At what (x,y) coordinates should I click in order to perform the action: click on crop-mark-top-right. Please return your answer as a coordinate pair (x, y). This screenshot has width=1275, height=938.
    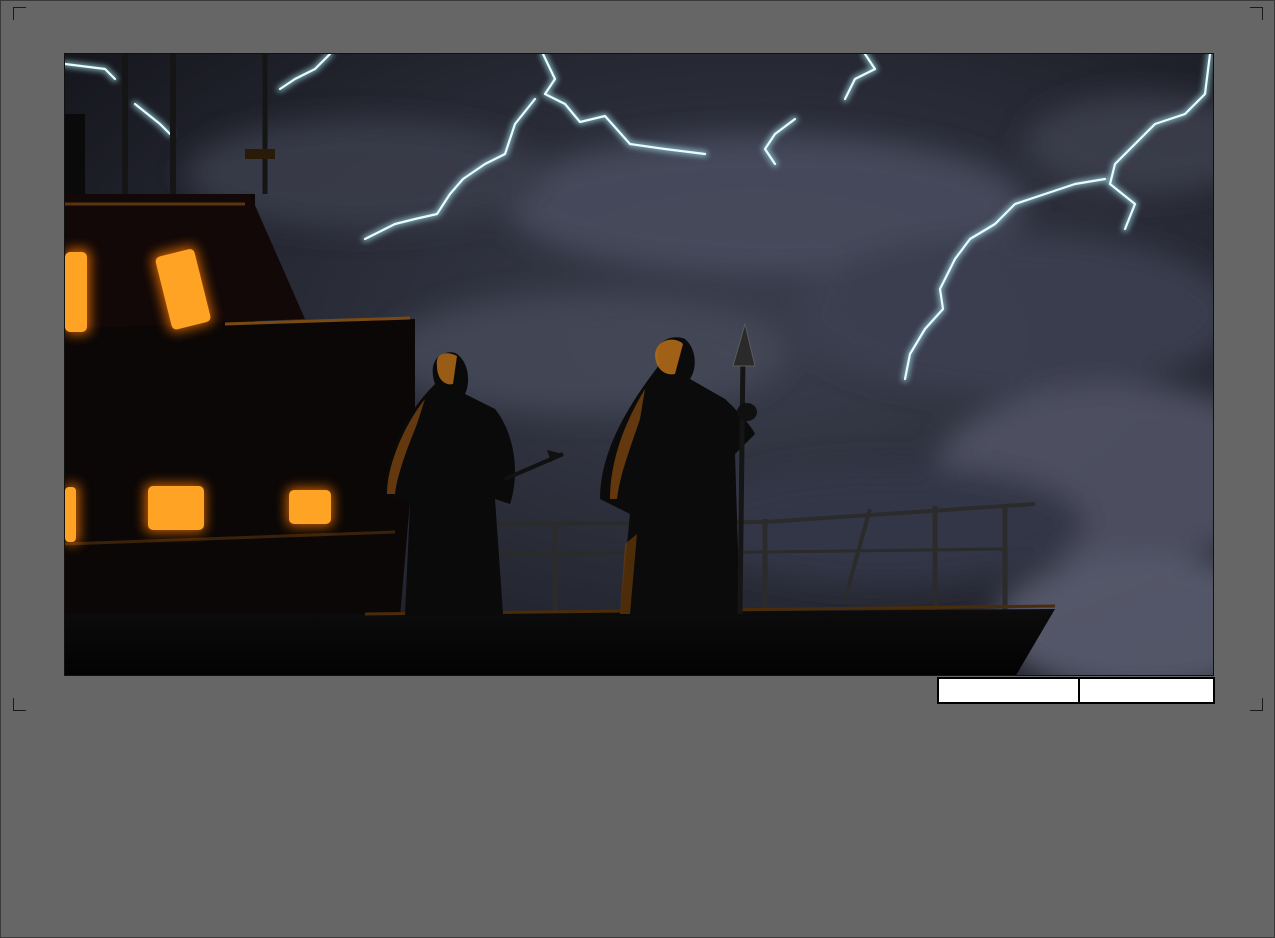
    Looking at the image, I should click on (1256, 13).